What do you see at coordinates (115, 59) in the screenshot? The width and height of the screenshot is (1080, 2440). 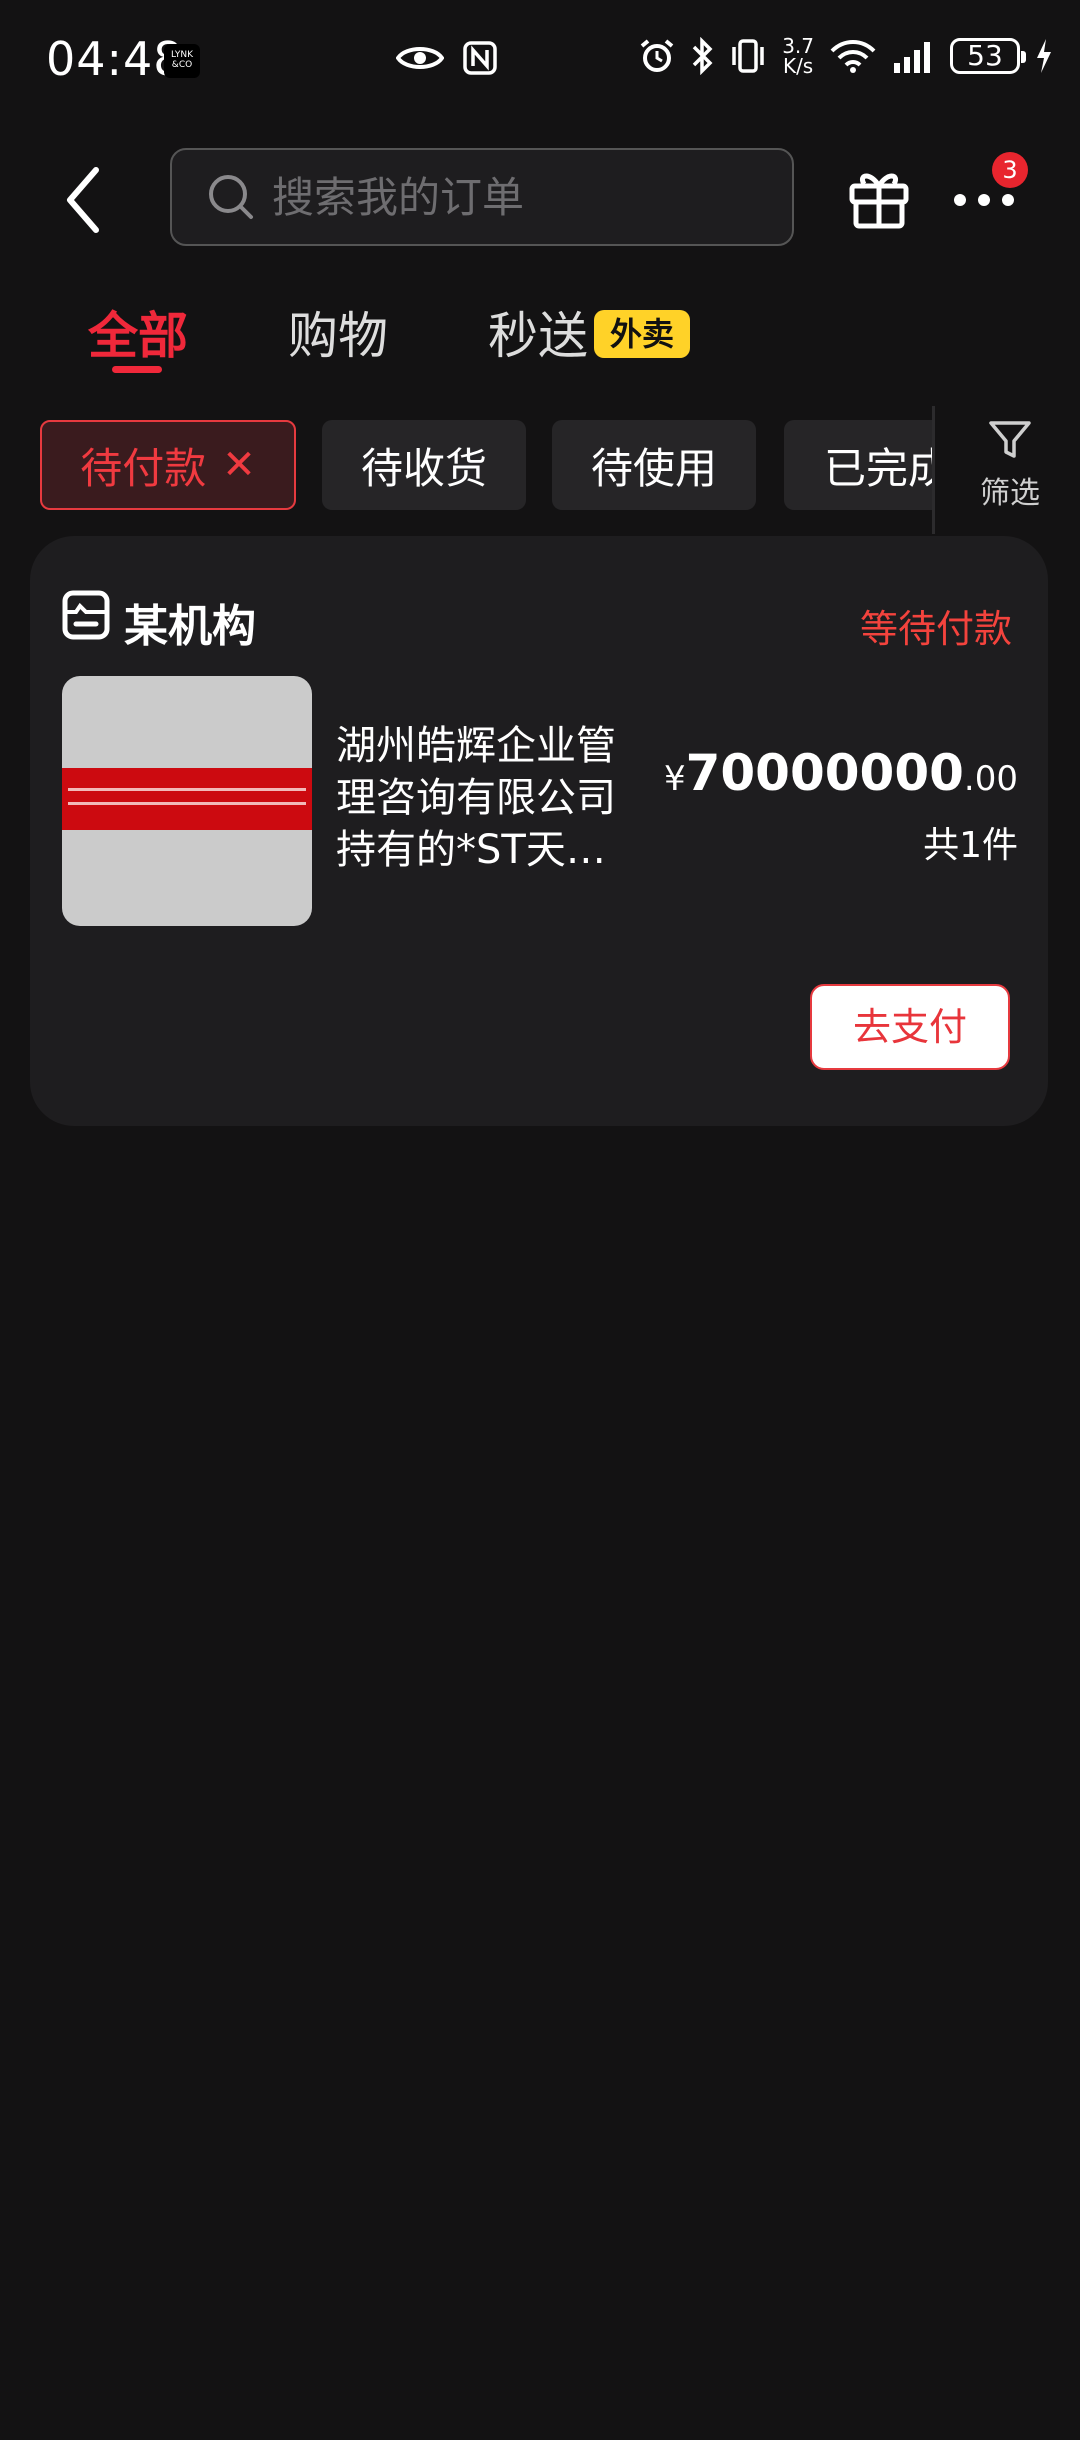 I see `status-time: 04:48` at bounding box center [115, 59].